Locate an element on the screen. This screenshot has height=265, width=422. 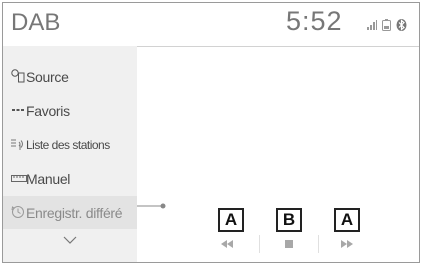
rewind-button is located at coordinates (227, 244).